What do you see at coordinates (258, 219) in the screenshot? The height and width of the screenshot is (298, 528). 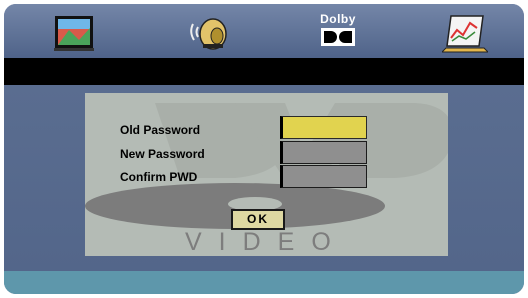 I see `ok-button: OK` at bounding box center [258, 219].